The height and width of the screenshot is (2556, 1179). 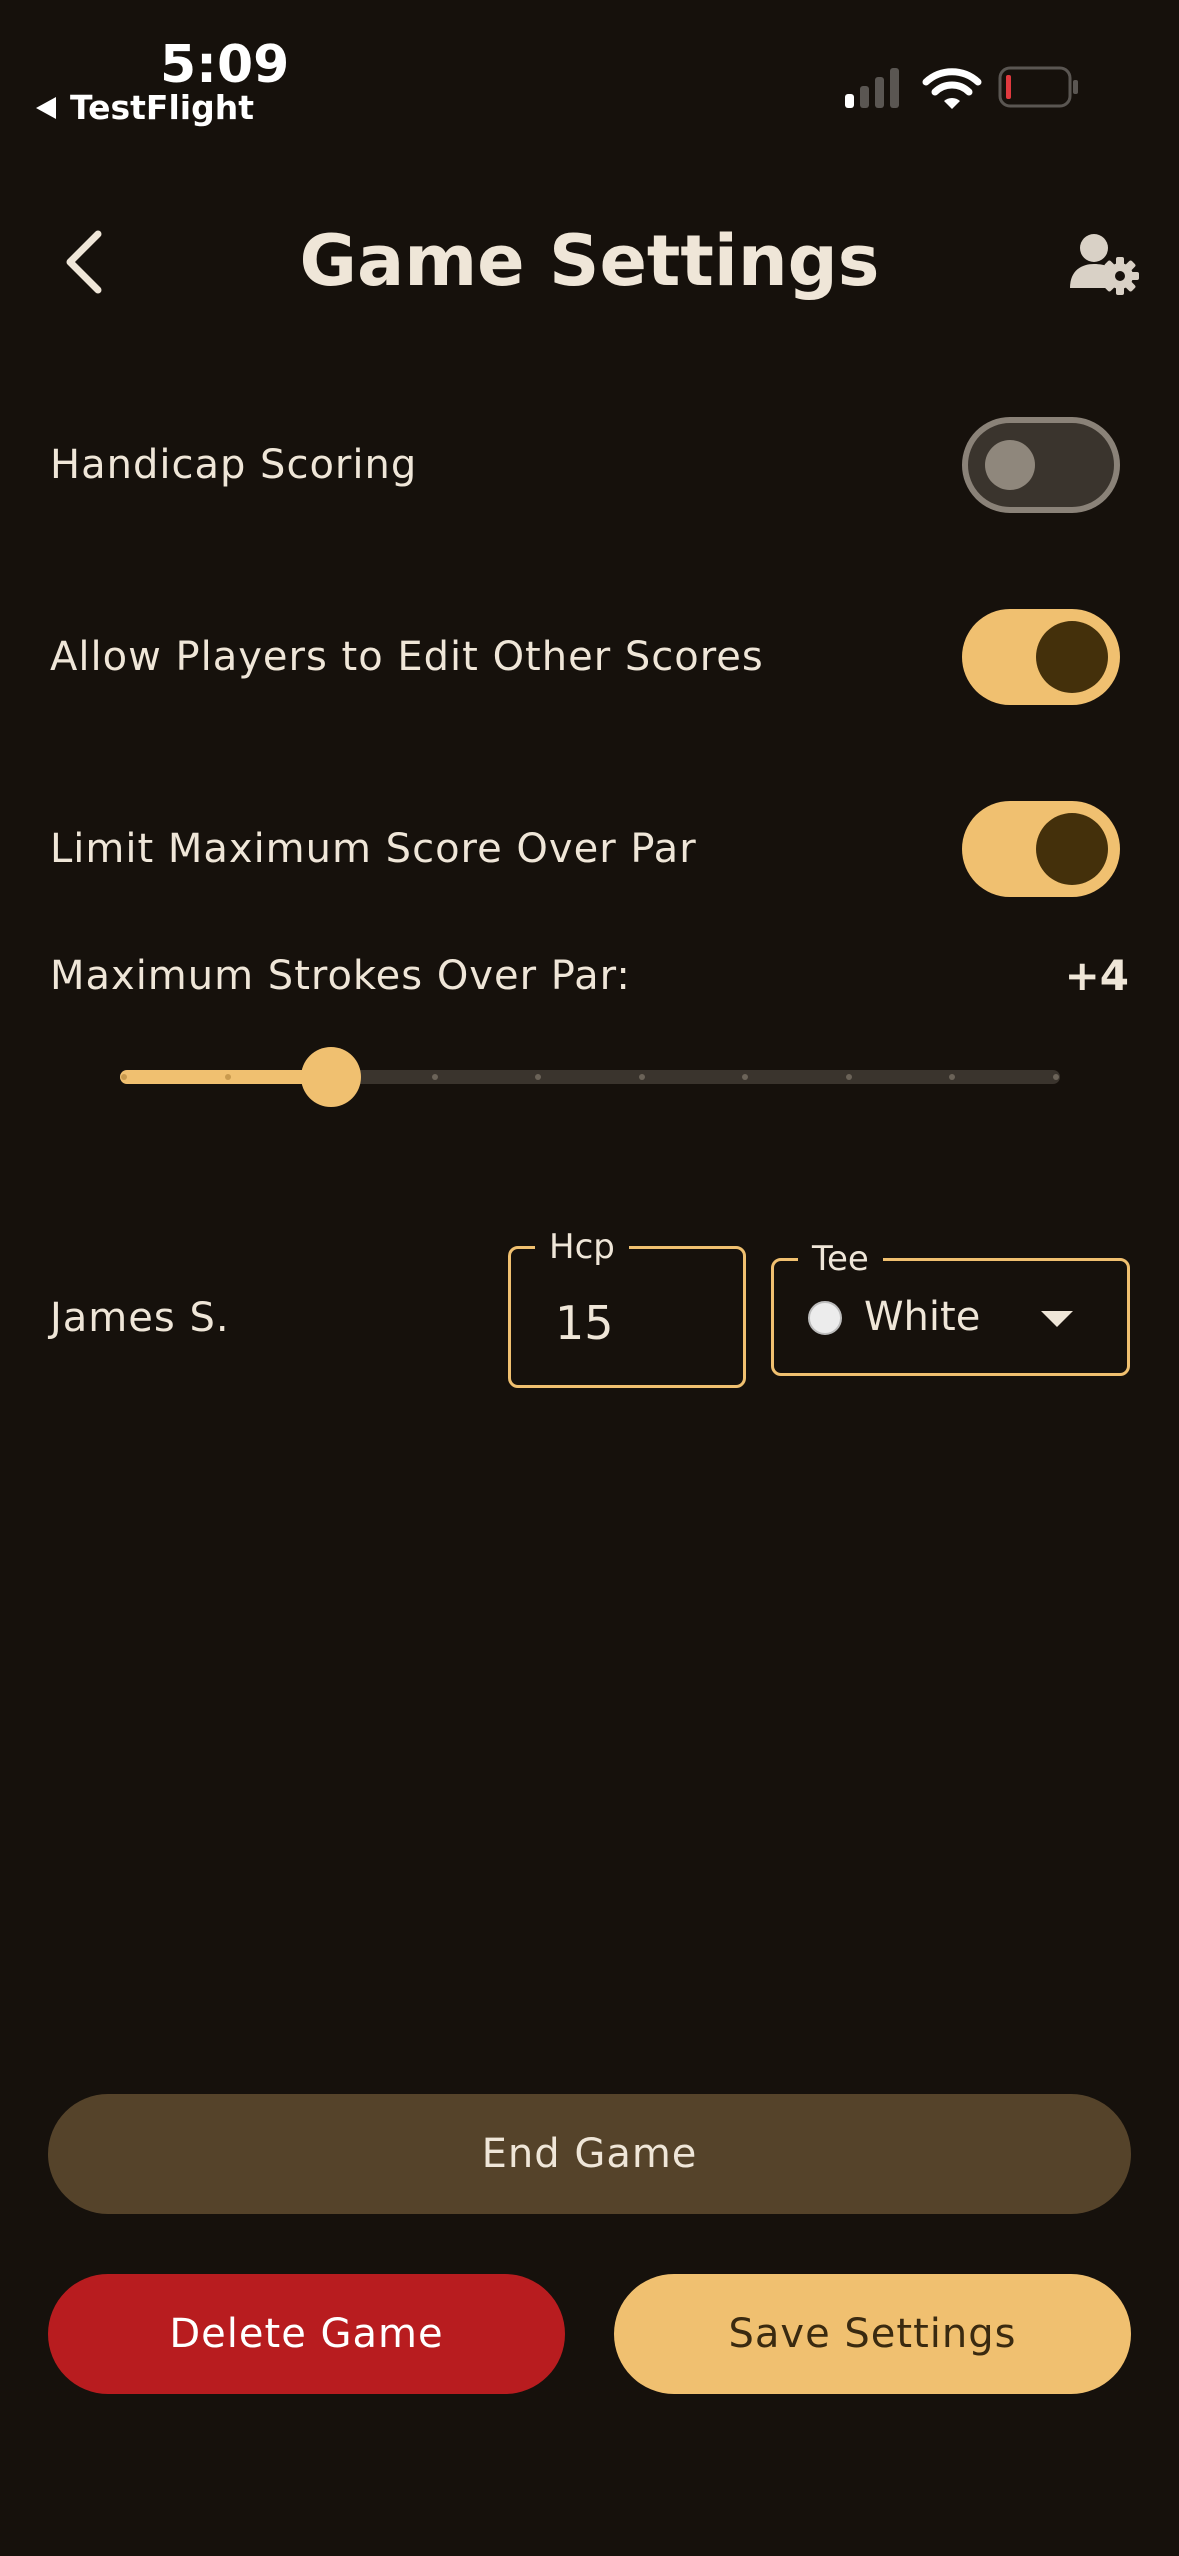 What do you see at coordinates (584, 1323) in the screenshot?
I see `hcp-value: 15` at bounding box center [584, 1323].